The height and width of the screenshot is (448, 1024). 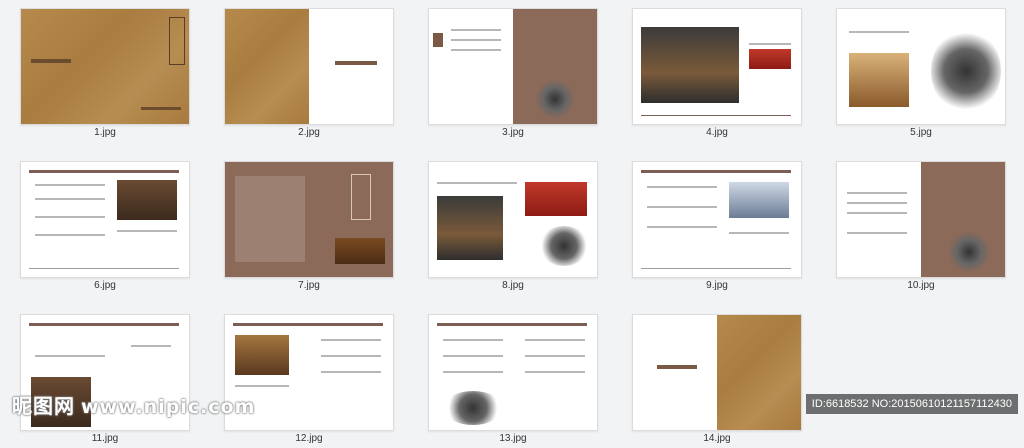 What do you see at coordinates (513, 285) in the screenshot?
I see `thumbnail-label: 8.jpg` at bounding box center [513, 285].